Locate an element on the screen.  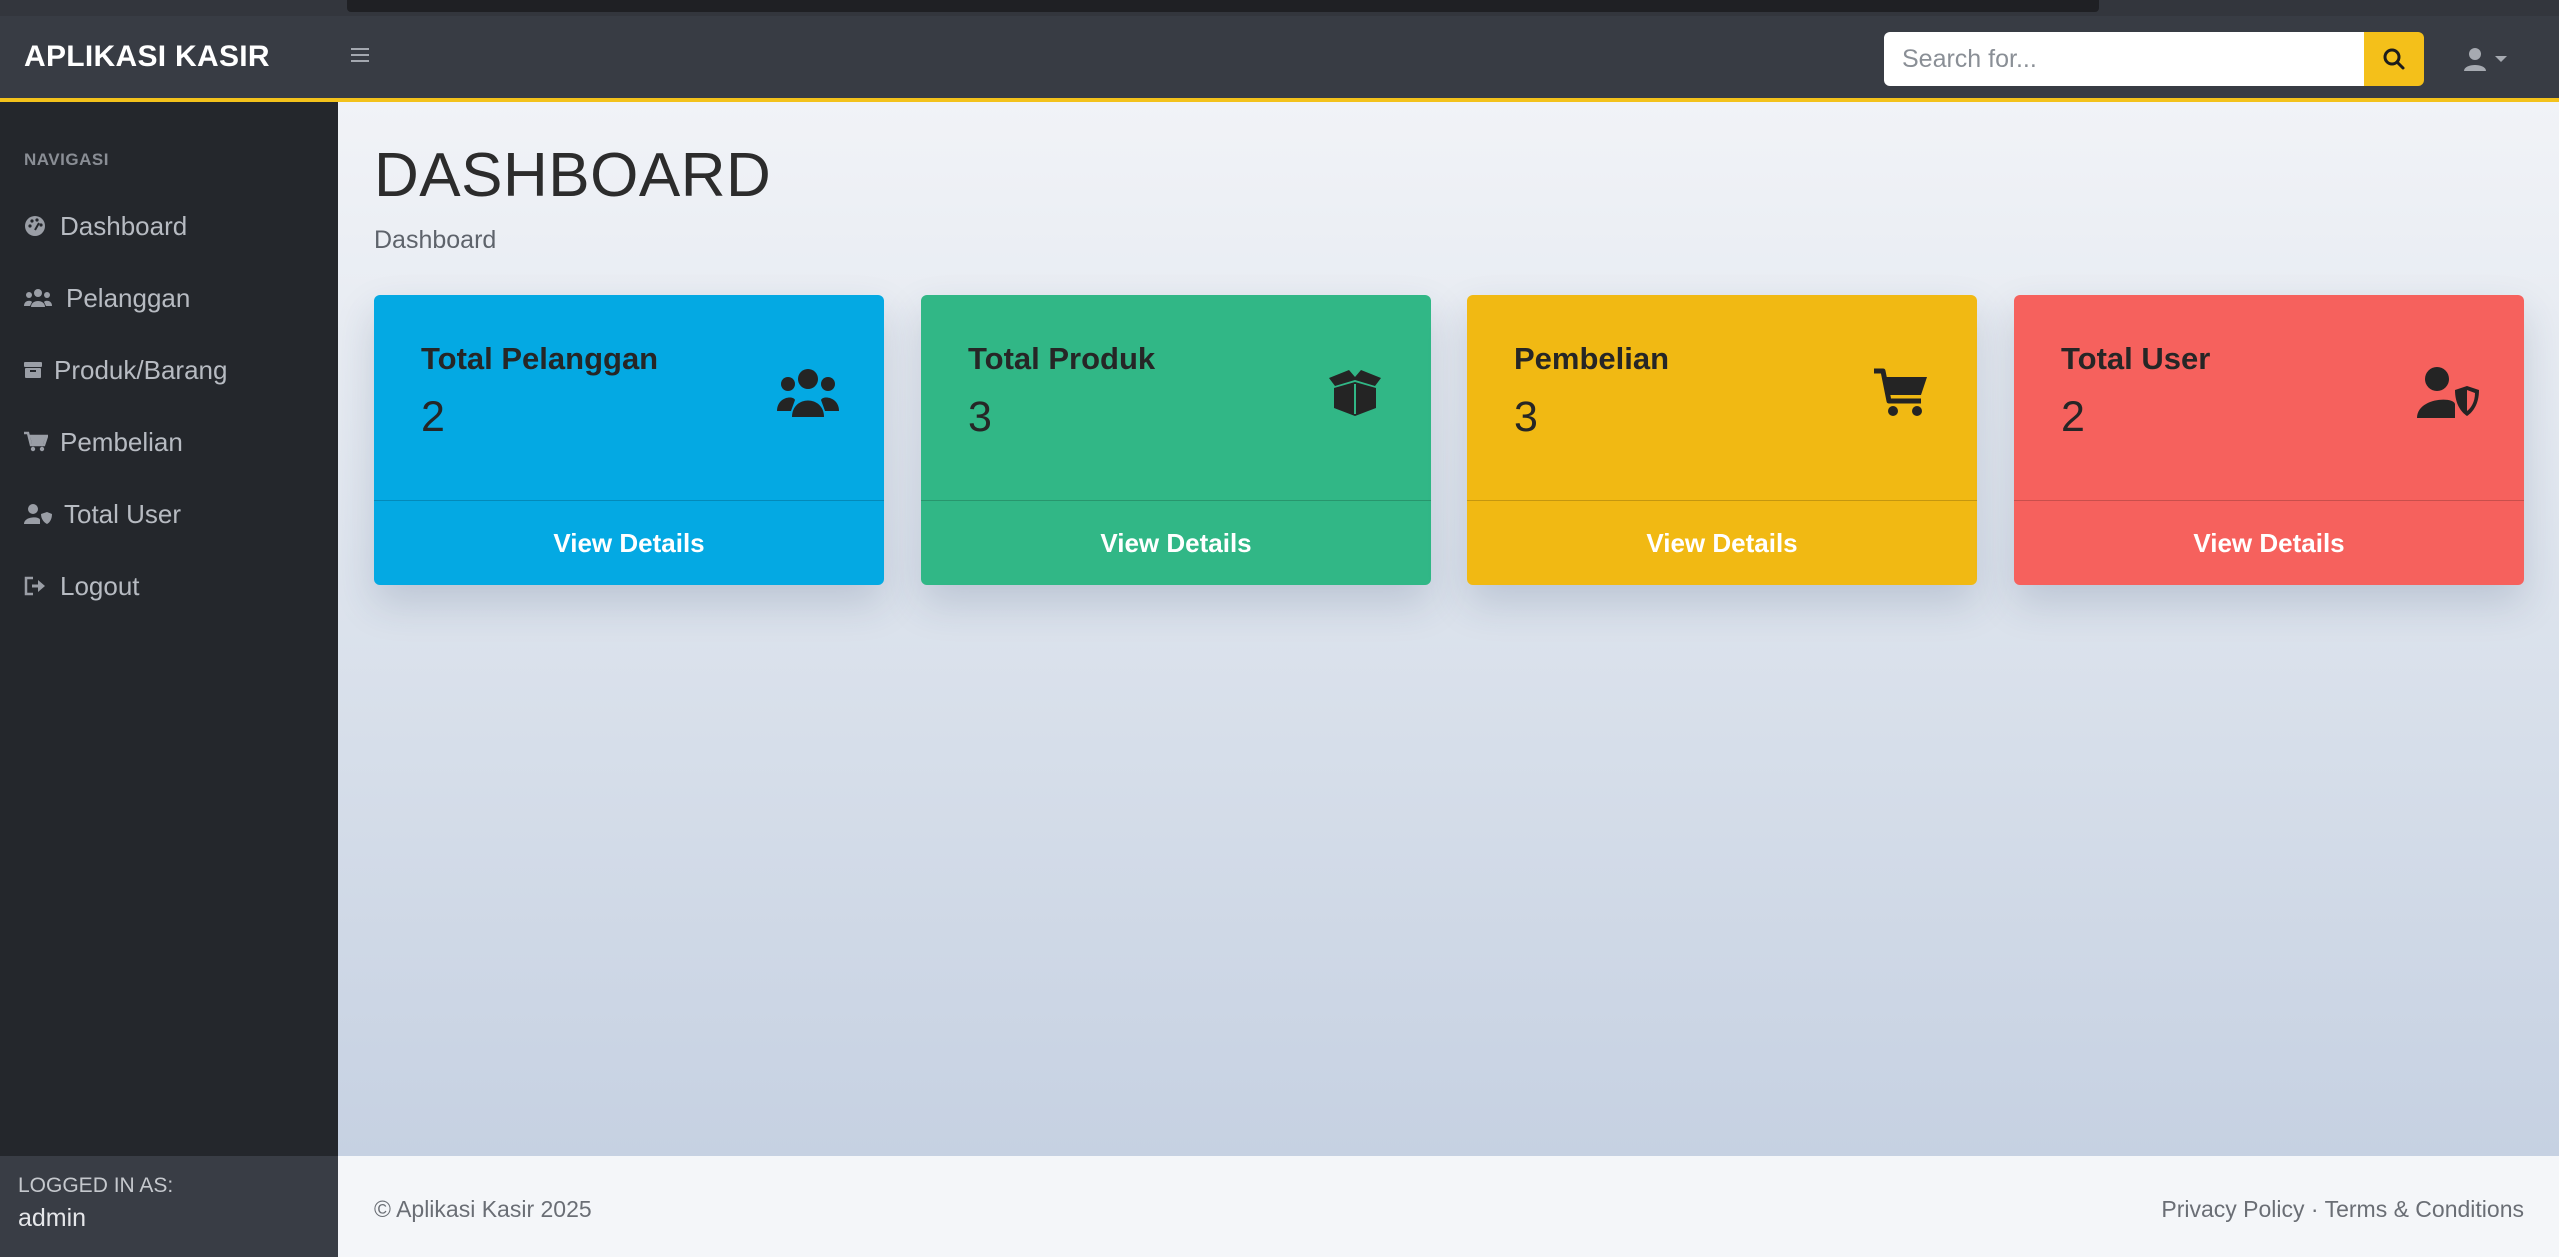
sidebar-item-label: Dashboard is located at coordinates (124, 225).